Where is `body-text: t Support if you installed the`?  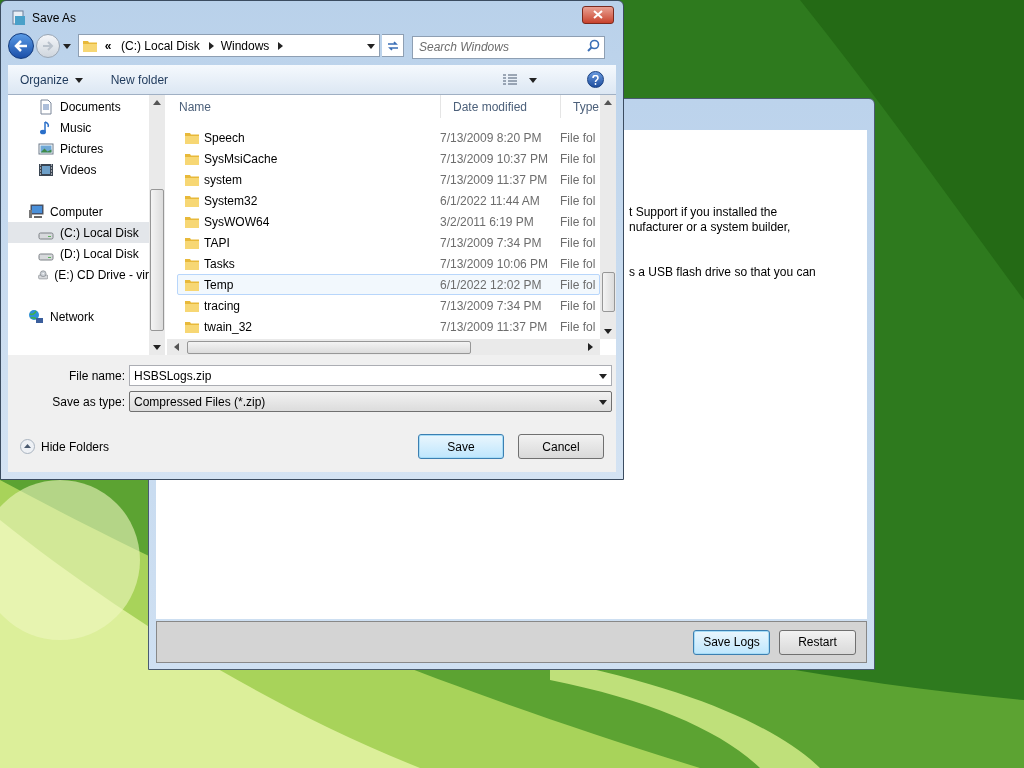 body-text: t Support if you installed the is located at coordinates (704, 212).